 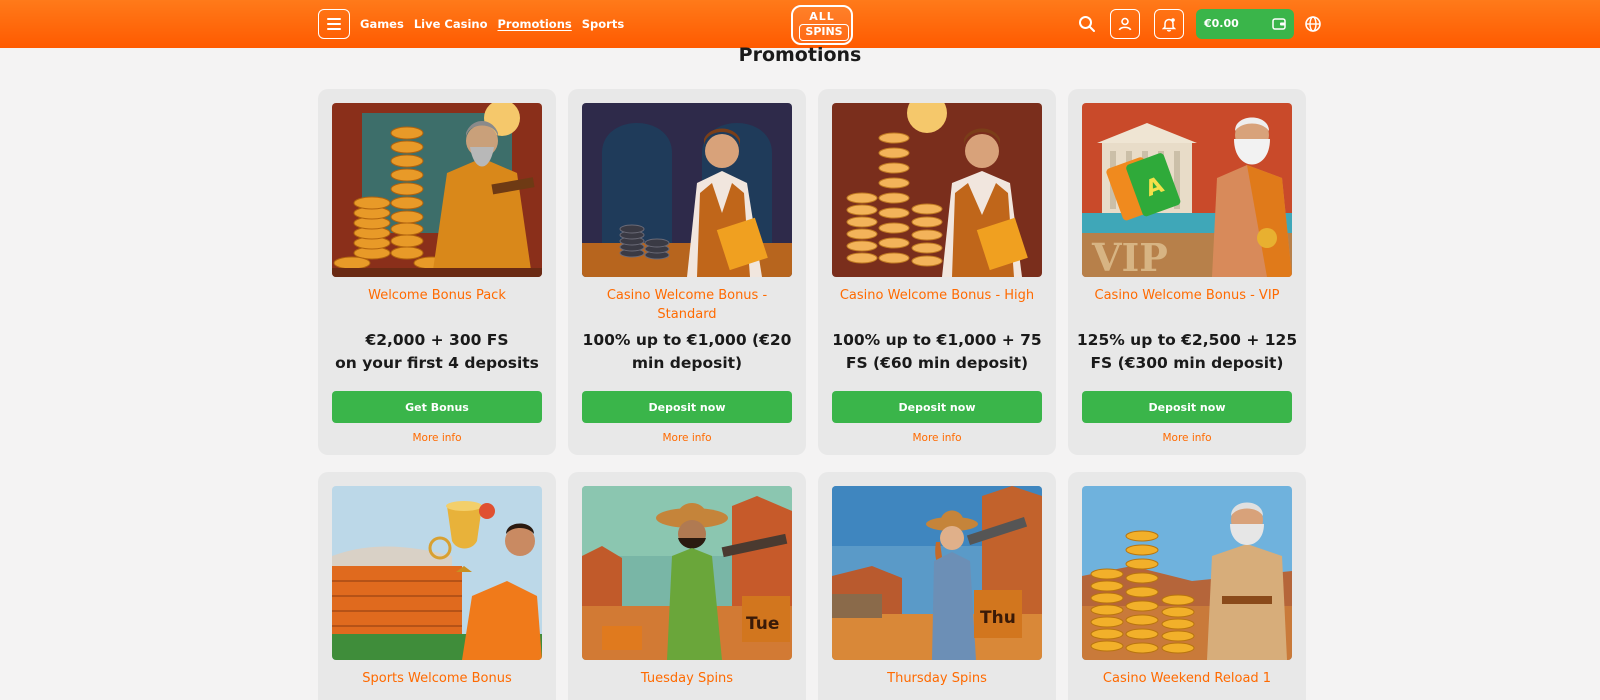 What do you see at coordinates (603, 24) in the screenshot?
I see `nav-sports: Sports` at bounding box center [603, 24].